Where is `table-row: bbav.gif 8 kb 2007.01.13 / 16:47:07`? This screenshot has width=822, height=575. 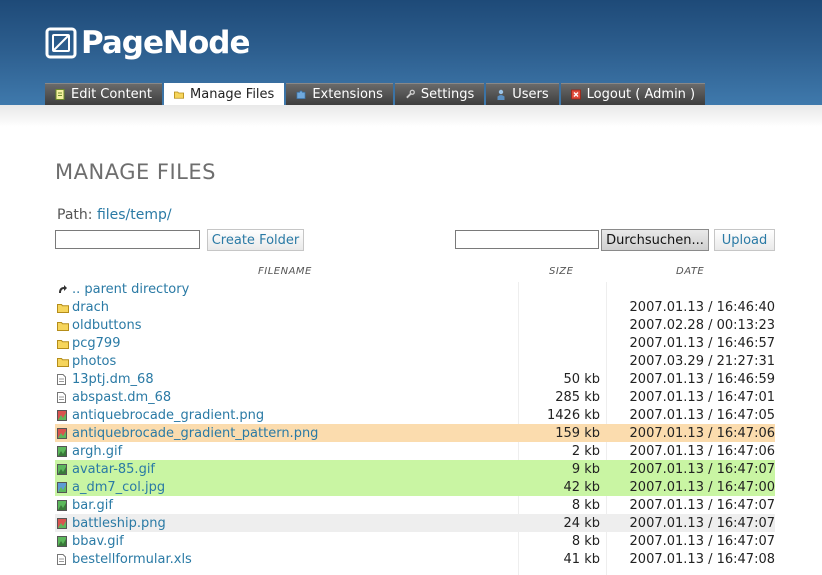 table-row: bbav.gif 8 kb 2007.01.13 / 16:47:07 is located at coordinates (415, 541).